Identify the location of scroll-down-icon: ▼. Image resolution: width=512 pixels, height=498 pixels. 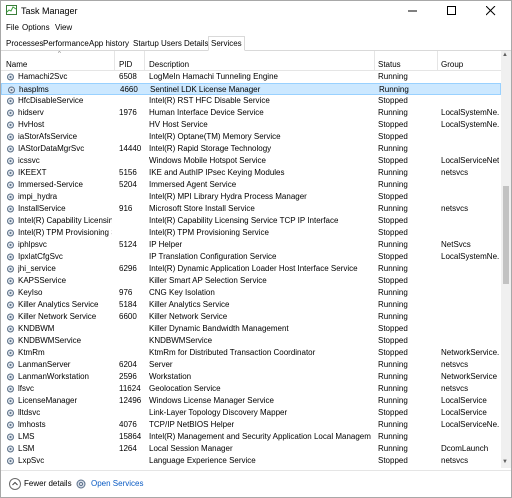
(505, 462).